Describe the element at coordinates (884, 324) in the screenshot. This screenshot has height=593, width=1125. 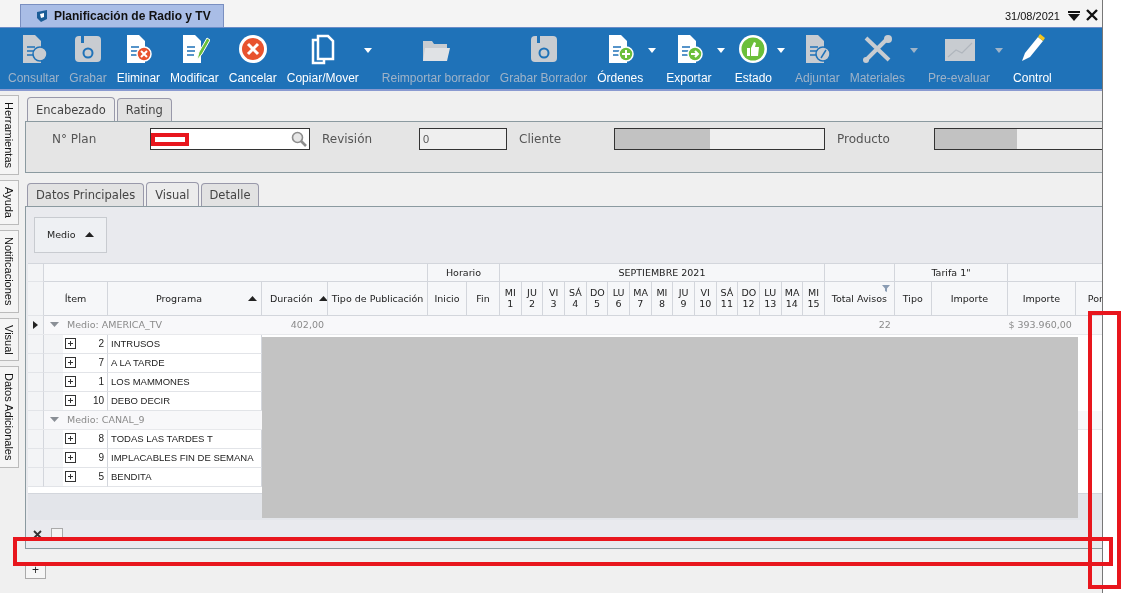
I see `group-total: 22` at that location.